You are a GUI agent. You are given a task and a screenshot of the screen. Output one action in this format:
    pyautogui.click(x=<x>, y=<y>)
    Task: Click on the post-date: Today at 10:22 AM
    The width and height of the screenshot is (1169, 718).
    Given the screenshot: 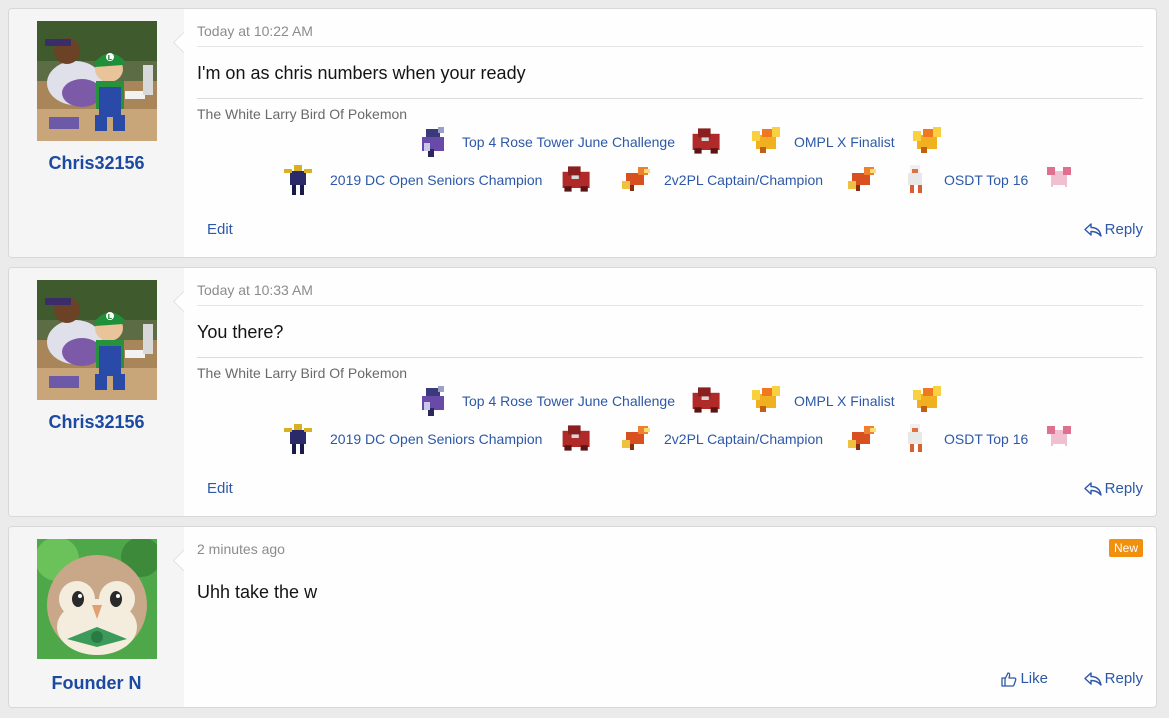 What is the action you would take?
    pyautogui.click(x=255, y=31)
    